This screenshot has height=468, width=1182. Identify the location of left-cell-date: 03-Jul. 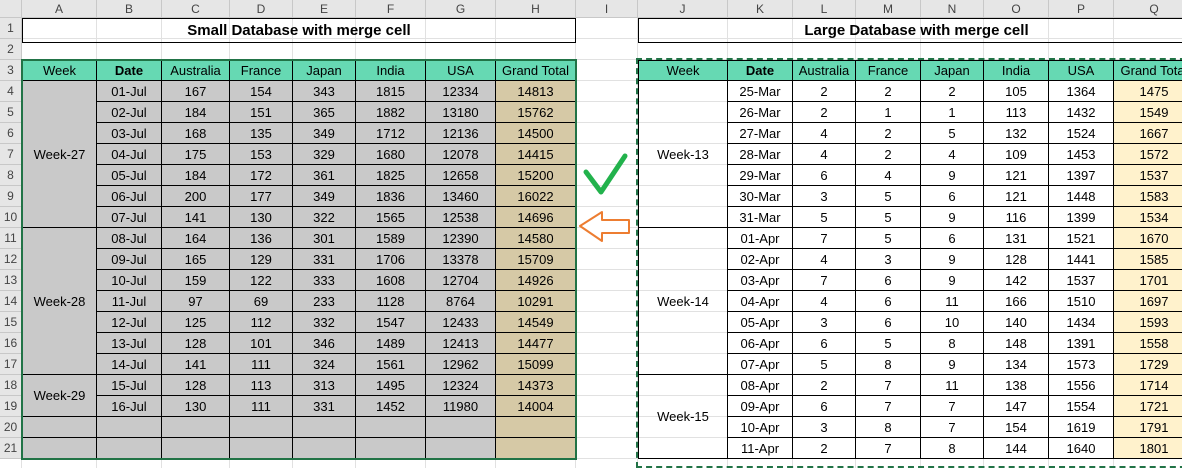
(129, 133).